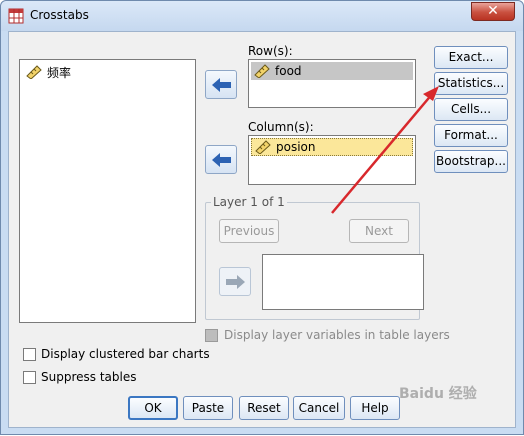  I want to click on clustered-bar-checkbox, so click(29, 354).